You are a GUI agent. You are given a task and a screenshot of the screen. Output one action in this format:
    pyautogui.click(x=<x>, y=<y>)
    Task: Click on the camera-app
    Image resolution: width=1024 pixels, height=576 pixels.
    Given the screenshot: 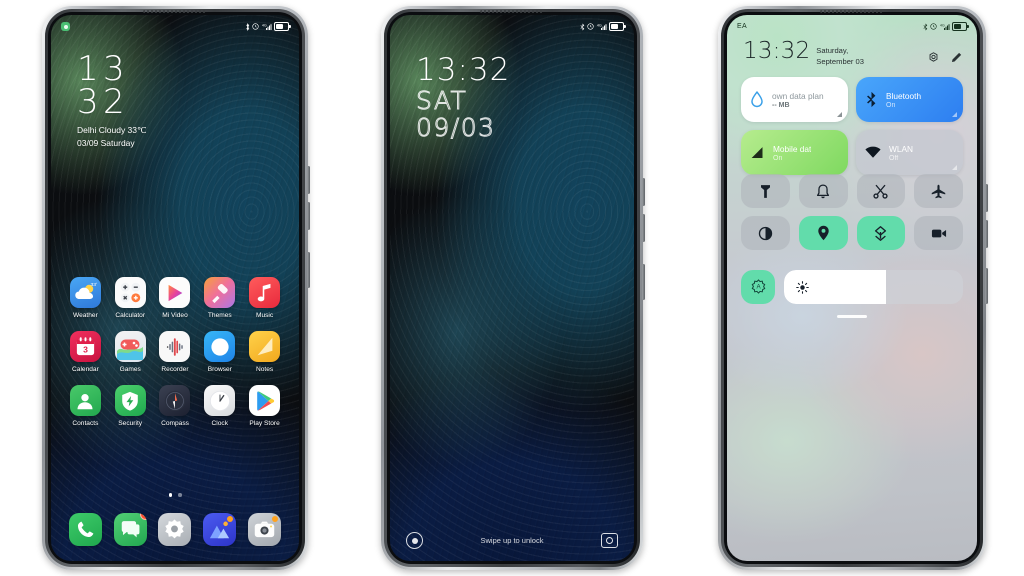 What is the action you would take?
    pyautogui.click(x=265, y=529)
    